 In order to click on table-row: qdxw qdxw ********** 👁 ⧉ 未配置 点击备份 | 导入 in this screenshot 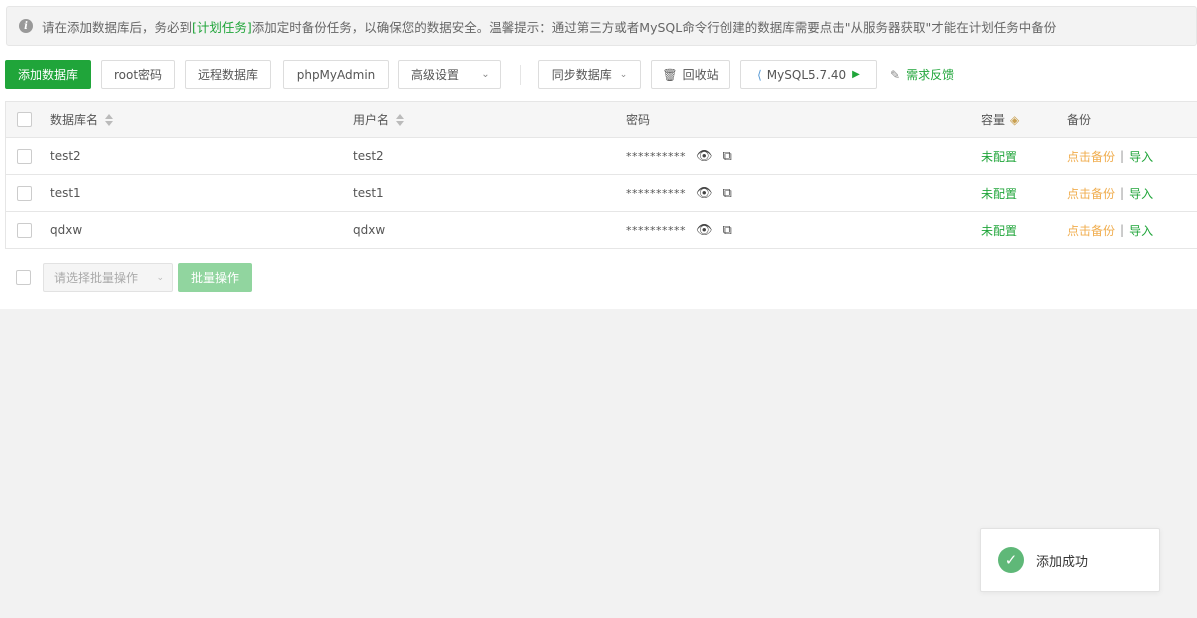, I will do `click(601, 230)`.